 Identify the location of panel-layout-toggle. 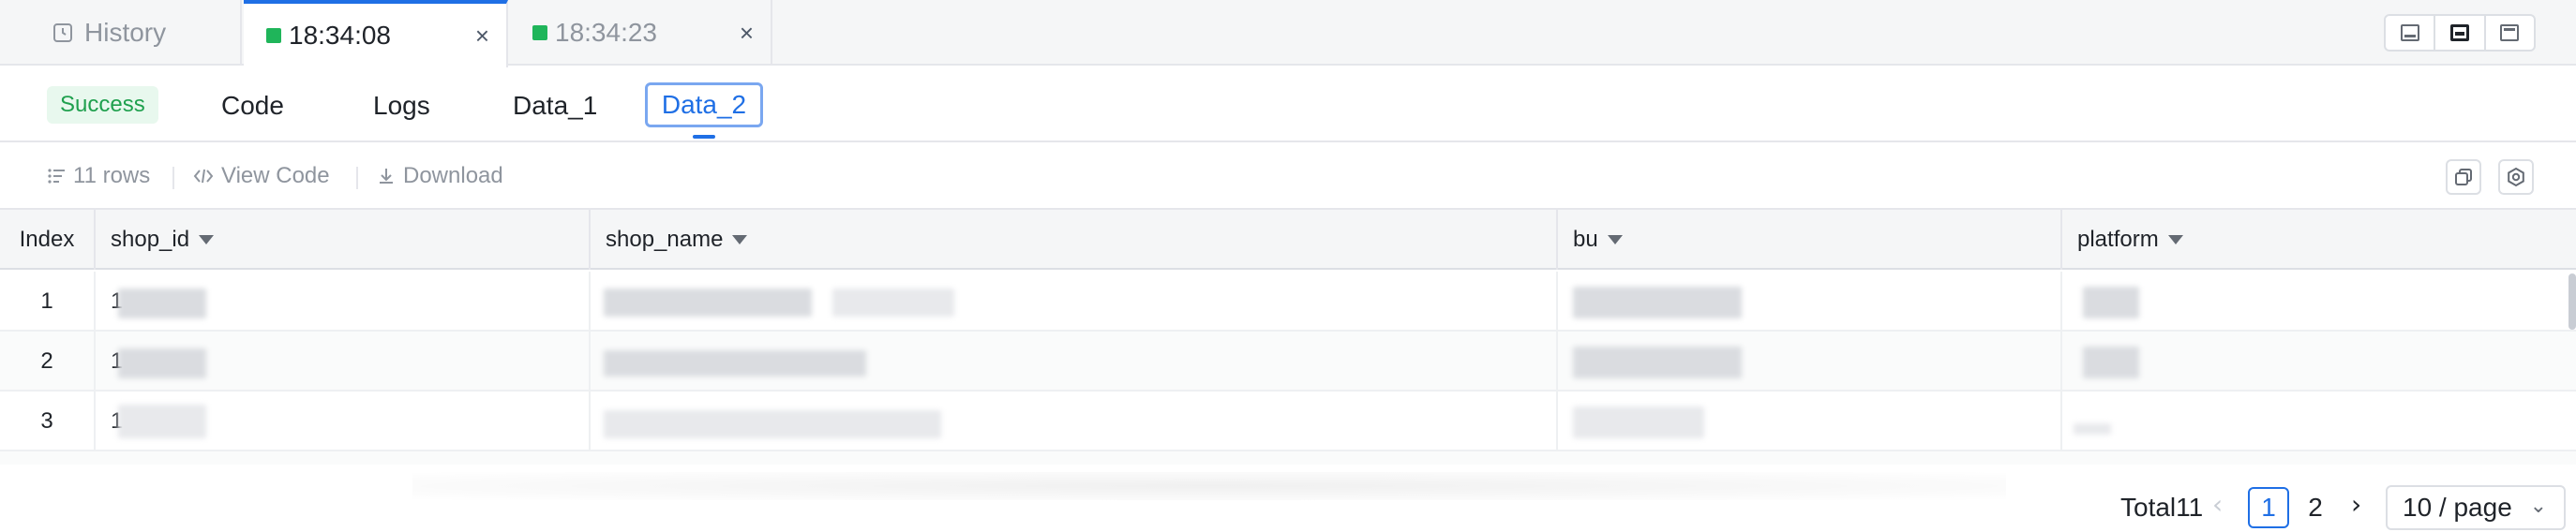
(2460, 33).